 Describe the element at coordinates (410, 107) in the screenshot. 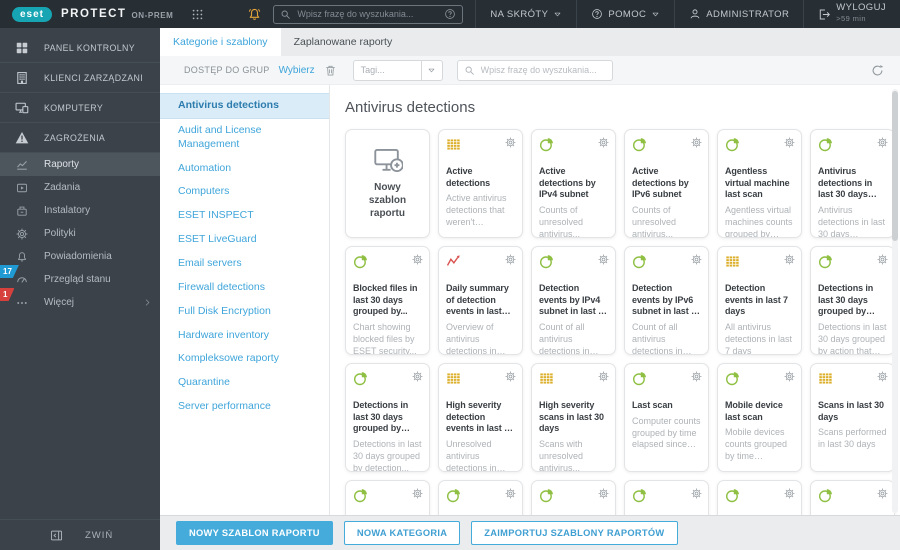

I see `page-title: Antivirus detections` at that location.